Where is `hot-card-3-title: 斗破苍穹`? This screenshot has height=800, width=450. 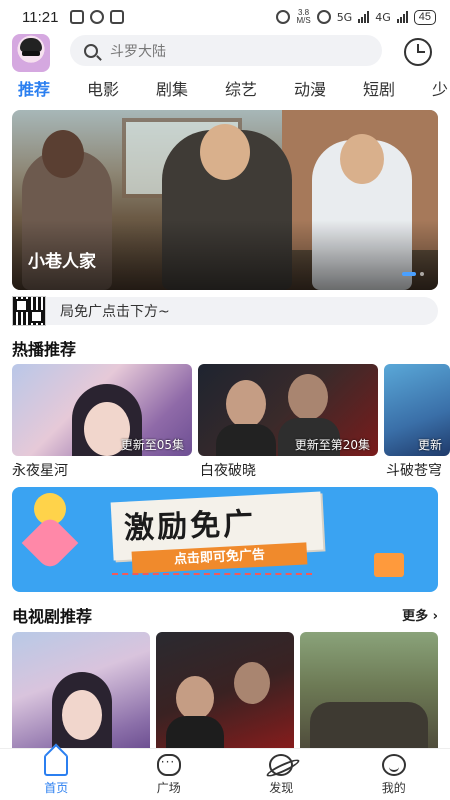 hot-card-3-title: 斗破苍穹 is located at coordinates (414, 470).